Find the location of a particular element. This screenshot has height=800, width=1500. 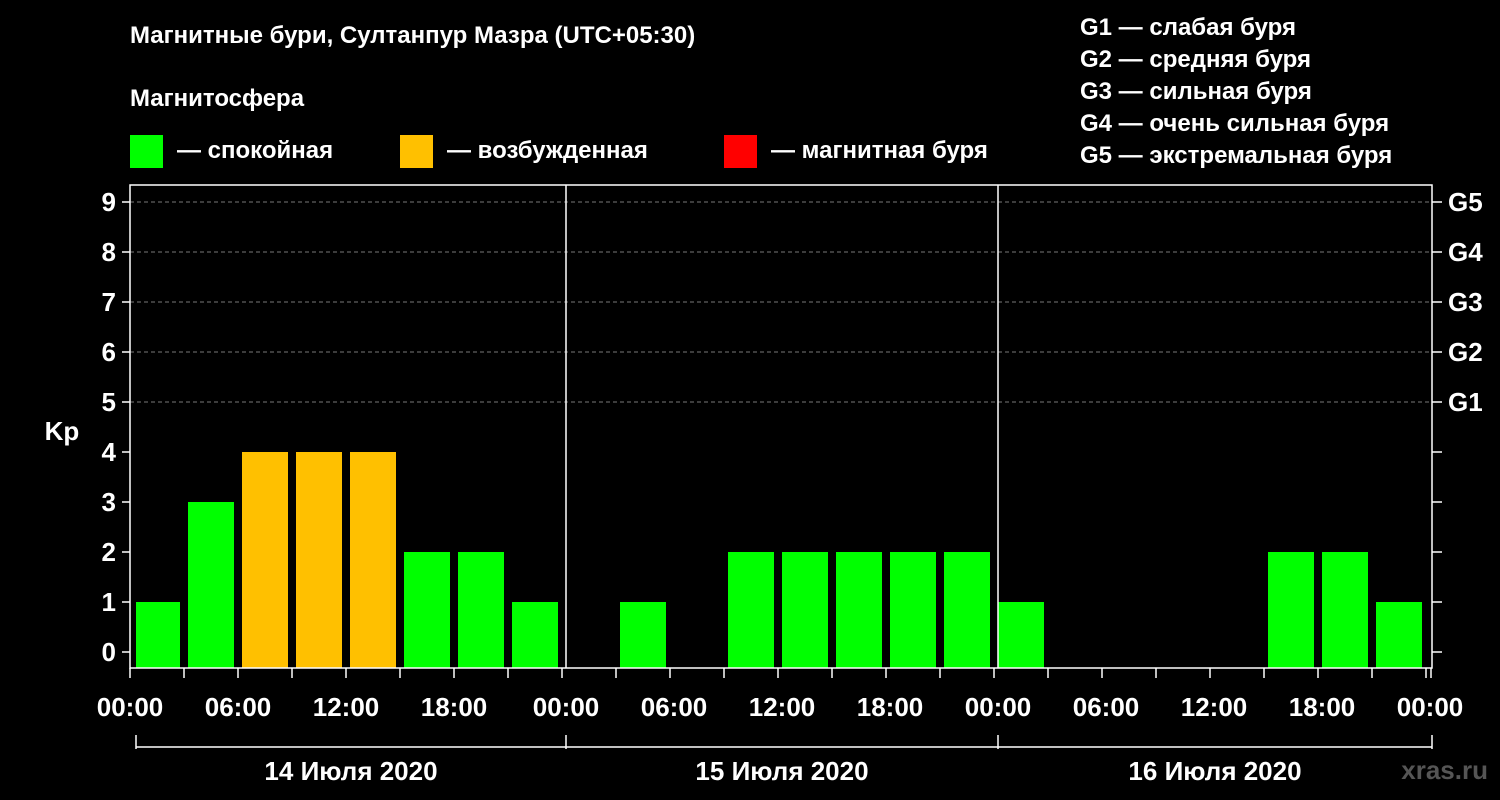

day-label-1: 15 Июля 2020 is located at coordinates (781, 771).